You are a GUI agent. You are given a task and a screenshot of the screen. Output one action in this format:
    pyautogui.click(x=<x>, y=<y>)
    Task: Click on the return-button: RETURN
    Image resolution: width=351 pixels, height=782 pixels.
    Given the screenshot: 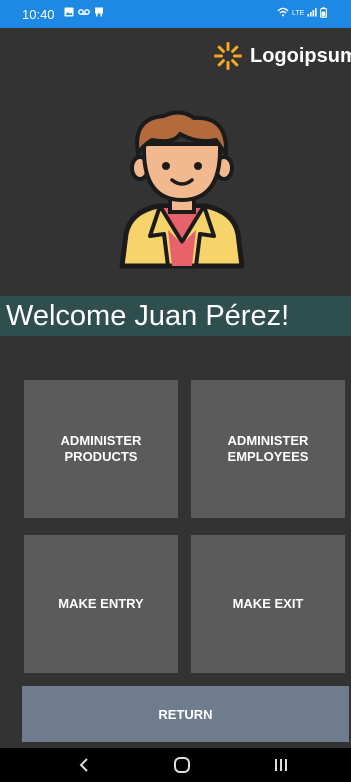 What is the action you would take?
    pyautogui.click(x=185, y=714)
    